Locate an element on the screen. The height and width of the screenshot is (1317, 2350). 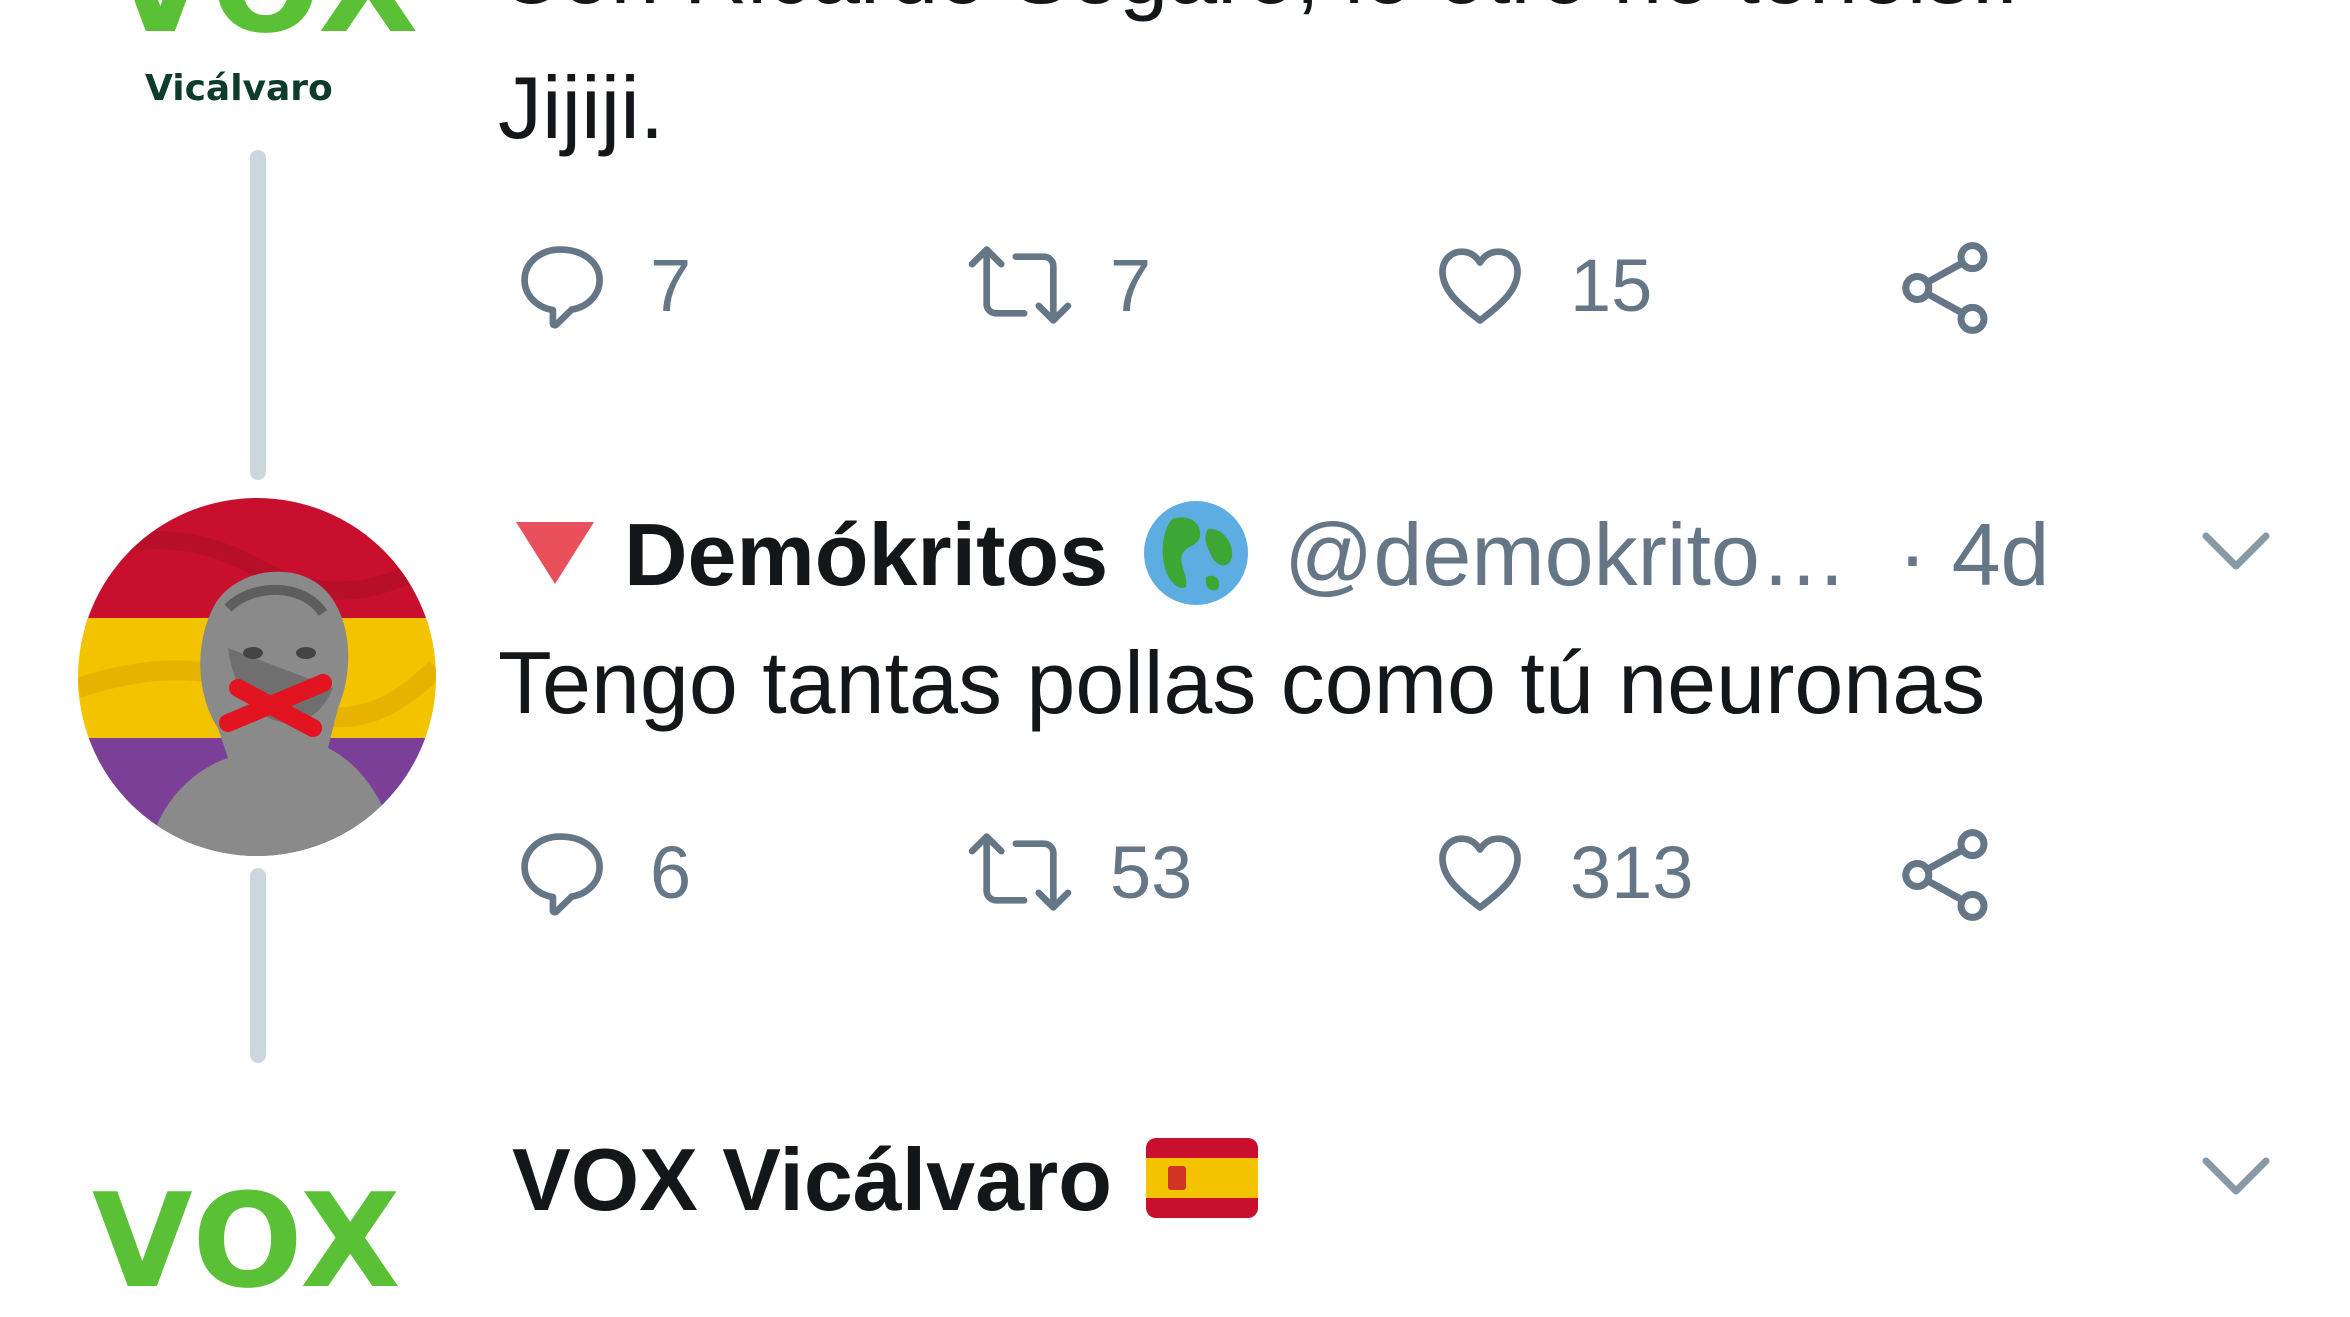
like-button: 313 is located at coordinates (1561, 872).